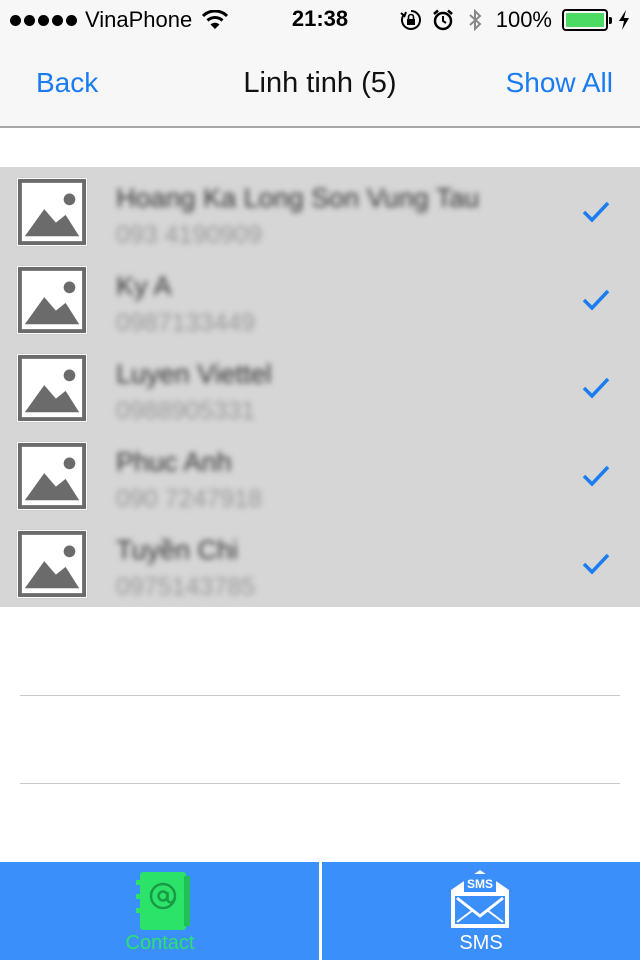 This screenshot has width=640, height=960. I want to click on charging-bolt-icon, so click(624, 20).